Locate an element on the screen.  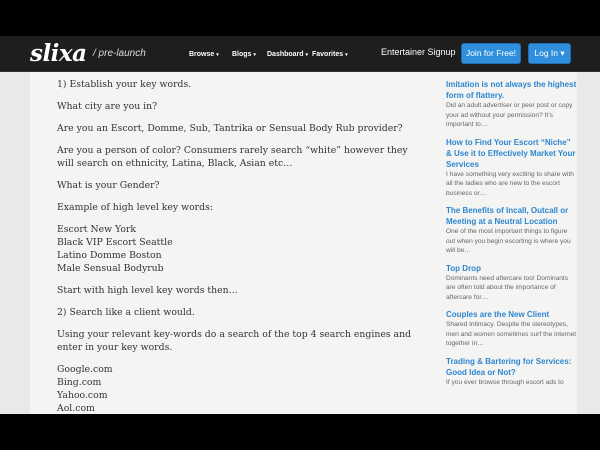
search-engine: Bing.com is located at coordinates (79, 382).